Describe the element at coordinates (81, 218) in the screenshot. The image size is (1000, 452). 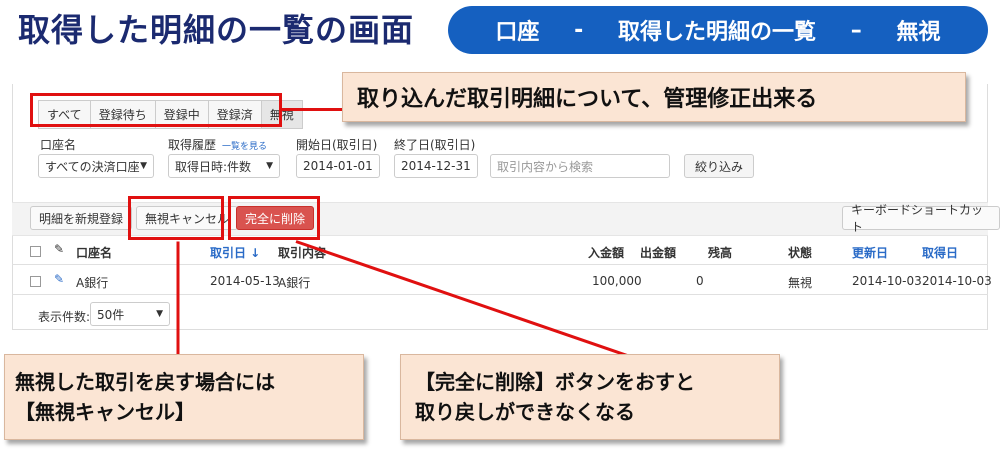
I see `new-entry-button: 明細を新規登録` at that location.